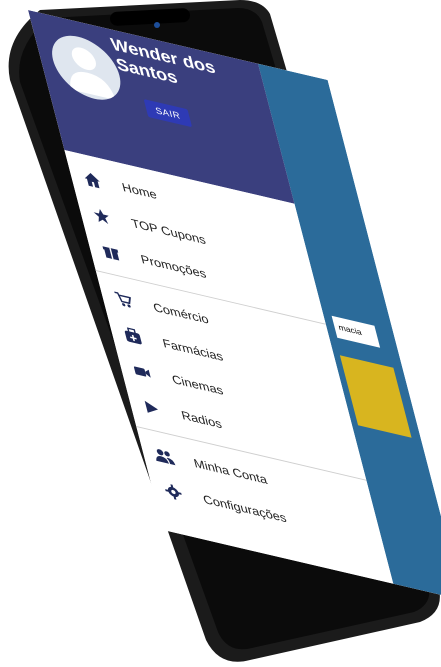 The width and height of the screenshot is (441, 667). Describe the element at coordinates (193, 350) in the screenshot. I see `menu-item-label: Farmácias` at that location.